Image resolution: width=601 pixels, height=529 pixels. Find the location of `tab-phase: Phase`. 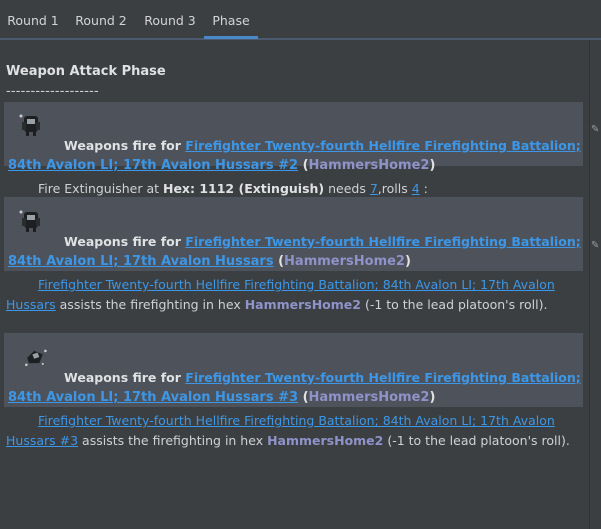

tab-phase: Phase is located at coordinates (231, 19).